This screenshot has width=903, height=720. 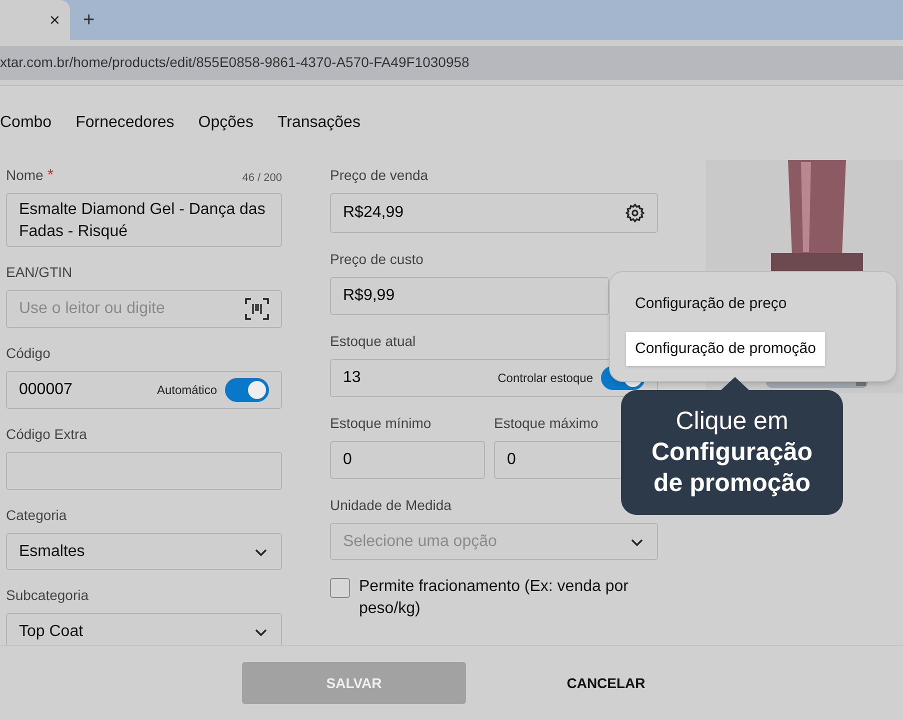 What do you see at coordinates (50, 176) in the screenshot?
I see `required-mark: *` at bounding box center [50, 176].